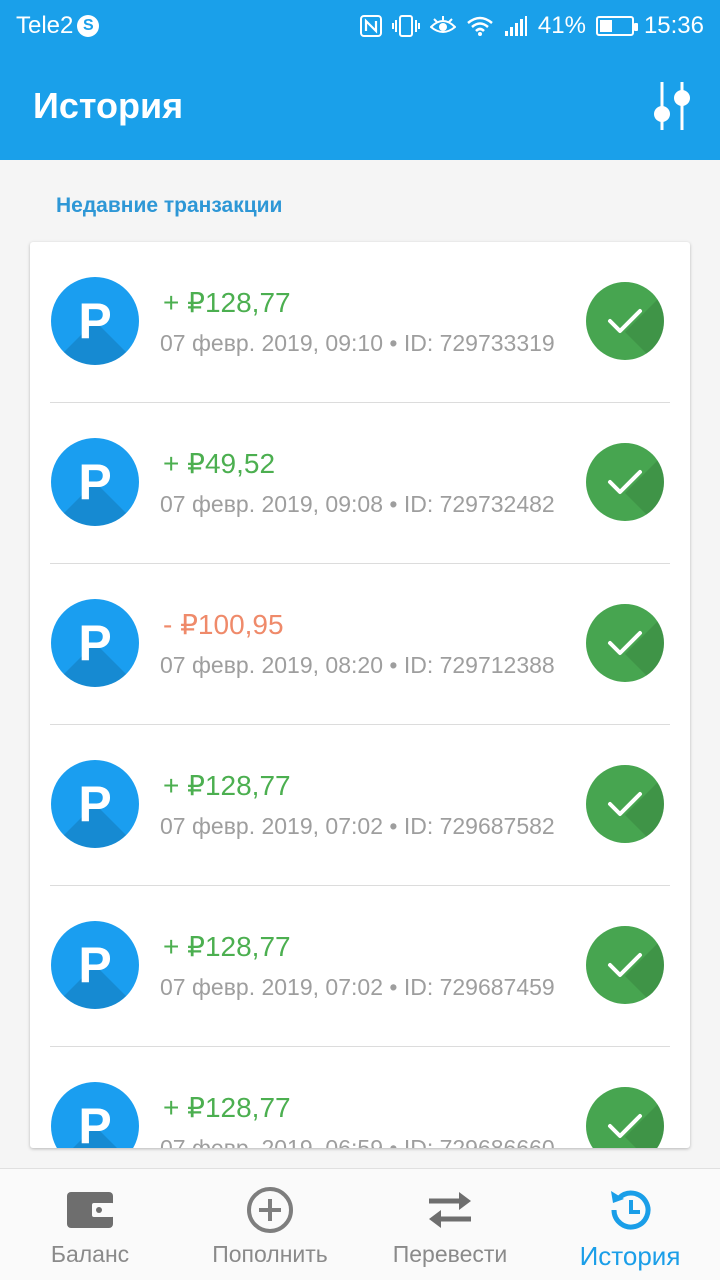 The image size is (720, 1280). I want to click on page-title: История, so click(108, 105).